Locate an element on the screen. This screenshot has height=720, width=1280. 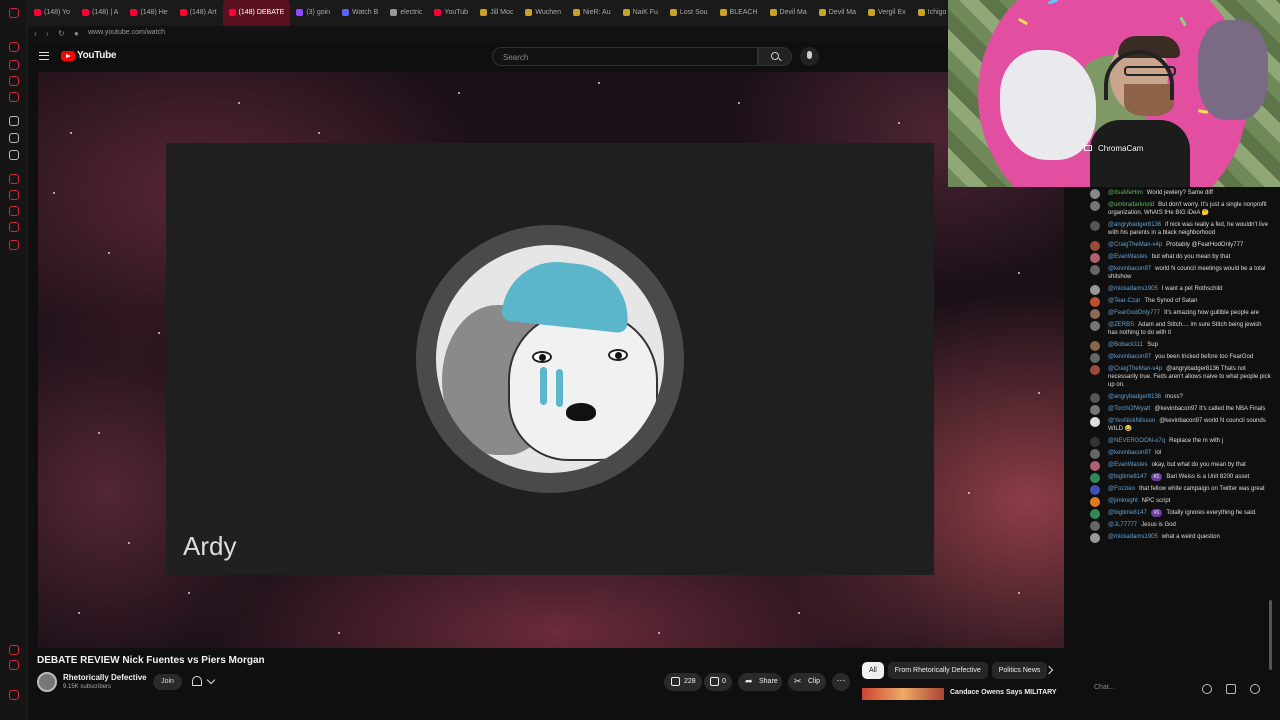
settings-icon is located at coordinates (14, 245).